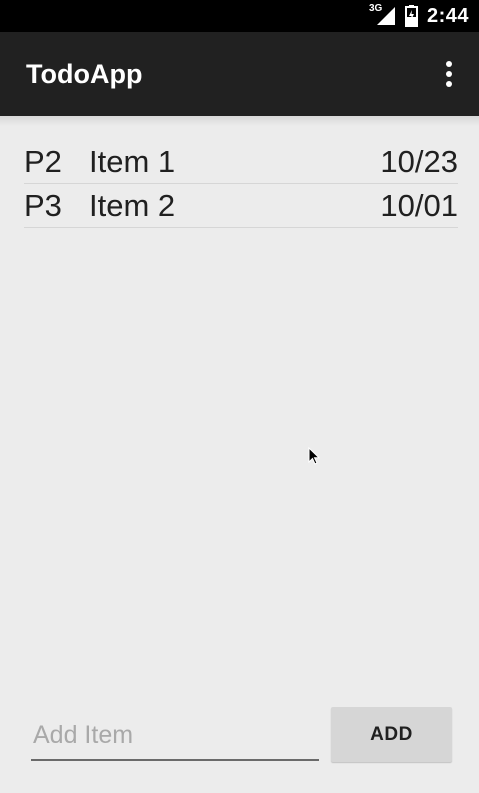  What do you see at coordinates (447, 15) in the screenshot?
I see `status-clock: 2:44` at bounding box center [447, 15].